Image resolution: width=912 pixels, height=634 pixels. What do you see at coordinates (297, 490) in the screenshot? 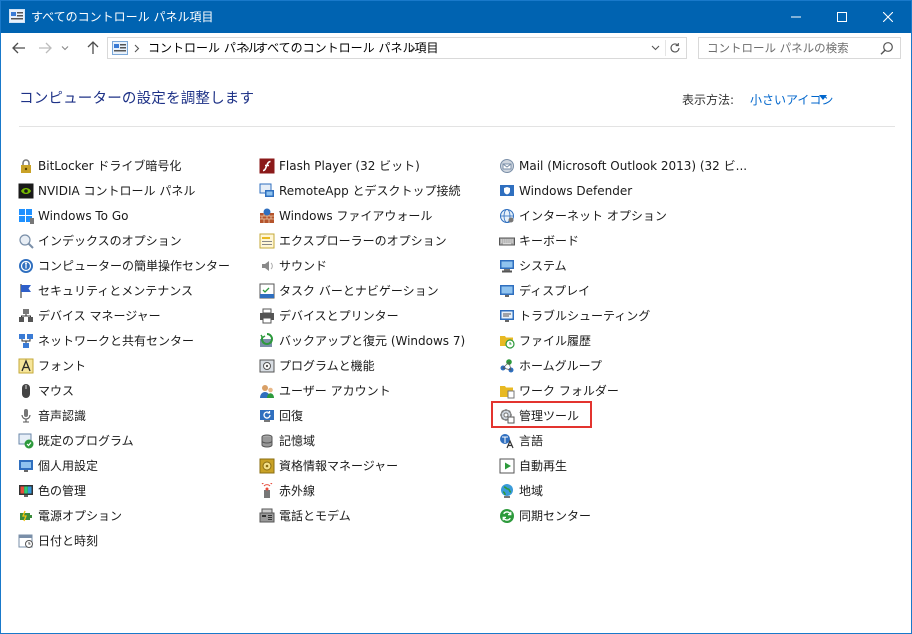
I see `item-label: 赤外線` at bounding box center [297, 490].